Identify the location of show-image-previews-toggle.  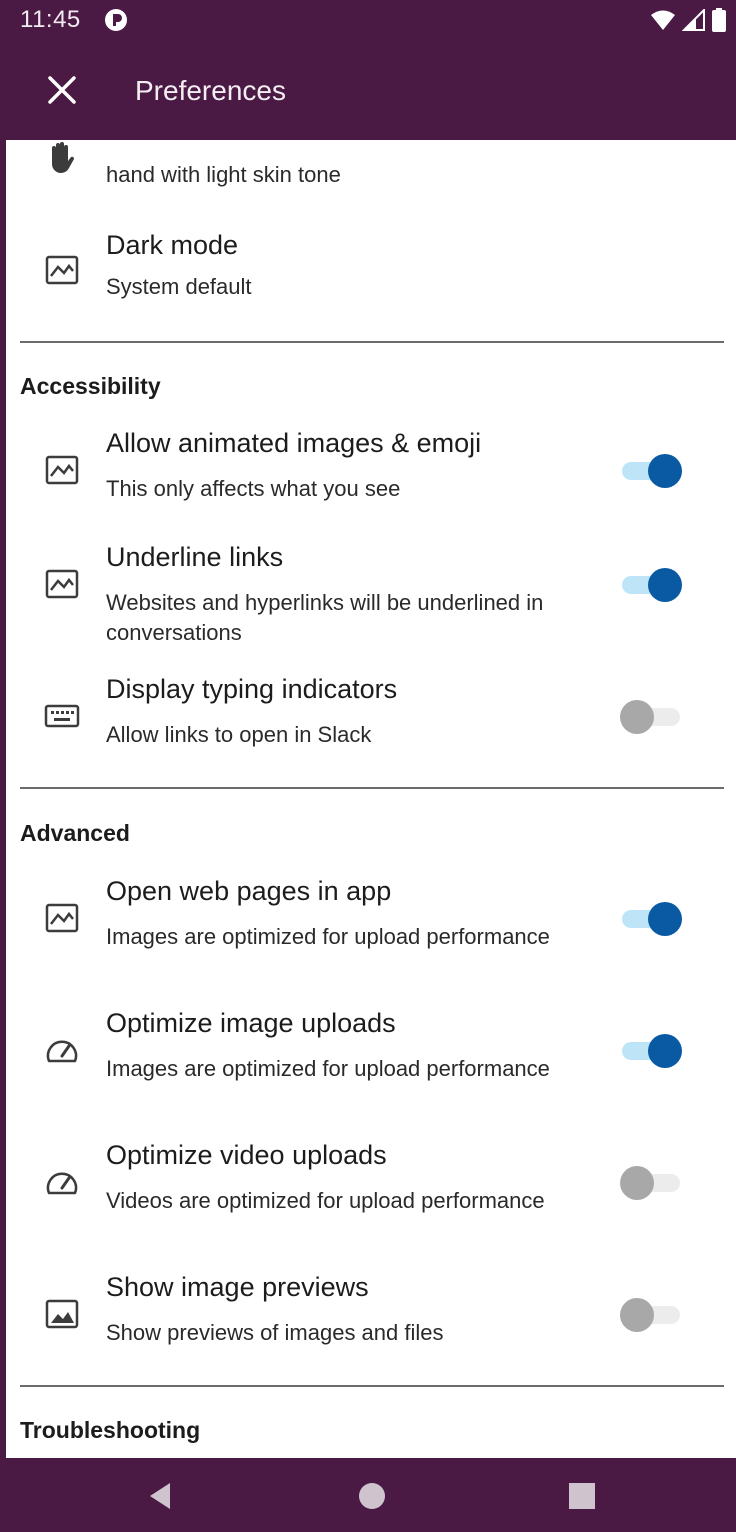
(651, 1314).